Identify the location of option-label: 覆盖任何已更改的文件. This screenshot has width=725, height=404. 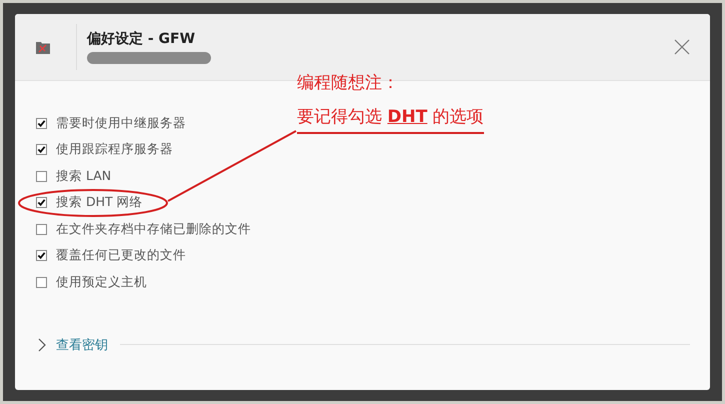
(121, 255).